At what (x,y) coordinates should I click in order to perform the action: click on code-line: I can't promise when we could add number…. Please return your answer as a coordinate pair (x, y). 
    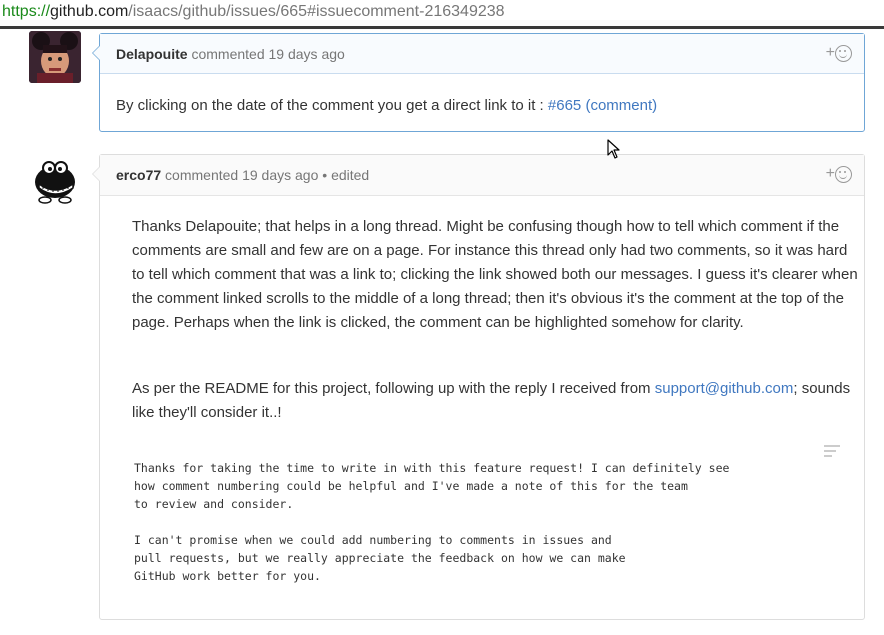
    Looking at the image, I should click on (373, 540).